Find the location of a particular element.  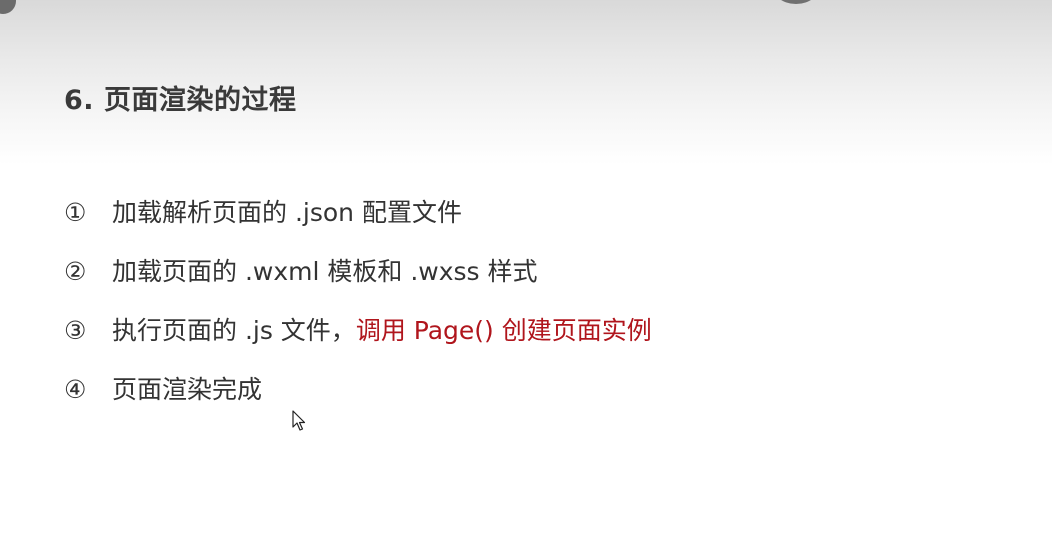

step-number: ① is located at coordinates (75, 212).